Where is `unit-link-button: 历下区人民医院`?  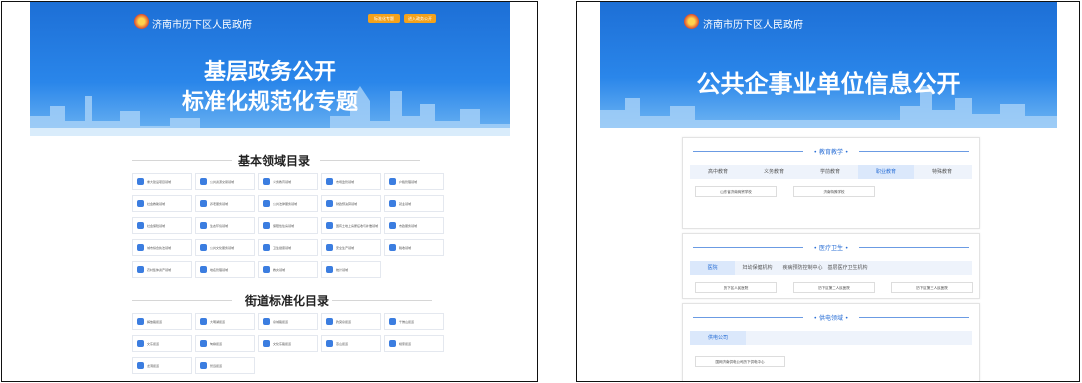
unit-link-button: 历下区人民医院 is located at coordinates (736, 287).